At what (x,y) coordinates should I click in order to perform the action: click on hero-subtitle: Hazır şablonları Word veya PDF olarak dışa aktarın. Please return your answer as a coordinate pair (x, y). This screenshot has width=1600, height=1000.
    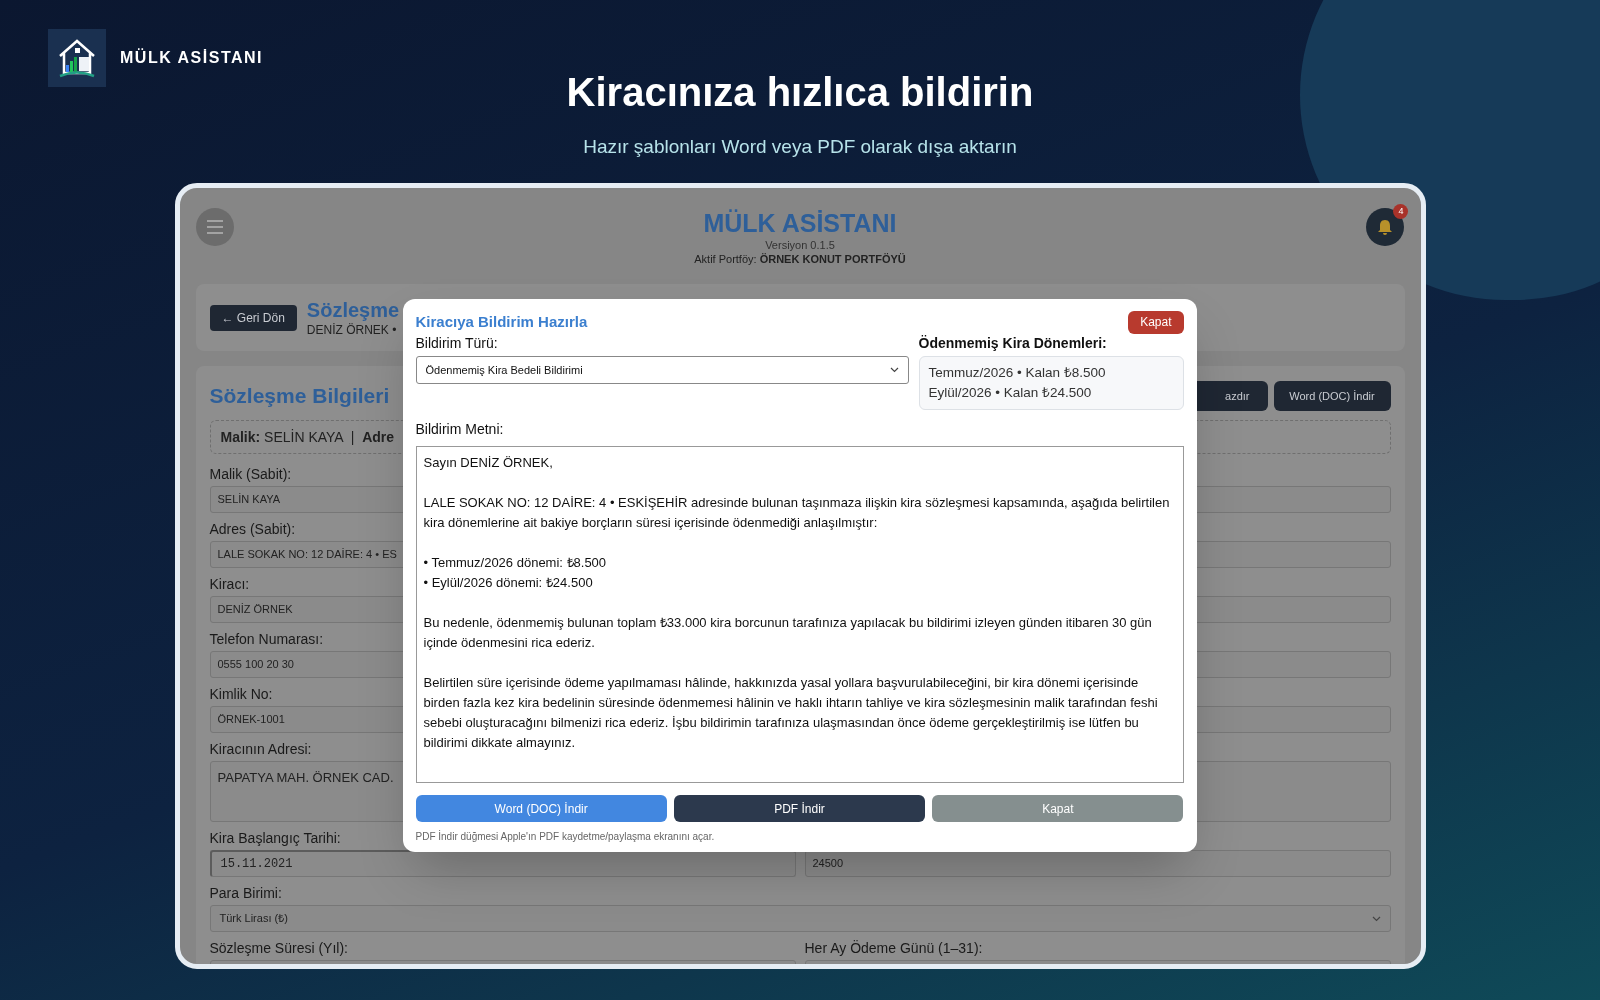
    Looking at the image, I should click on (800, 147).